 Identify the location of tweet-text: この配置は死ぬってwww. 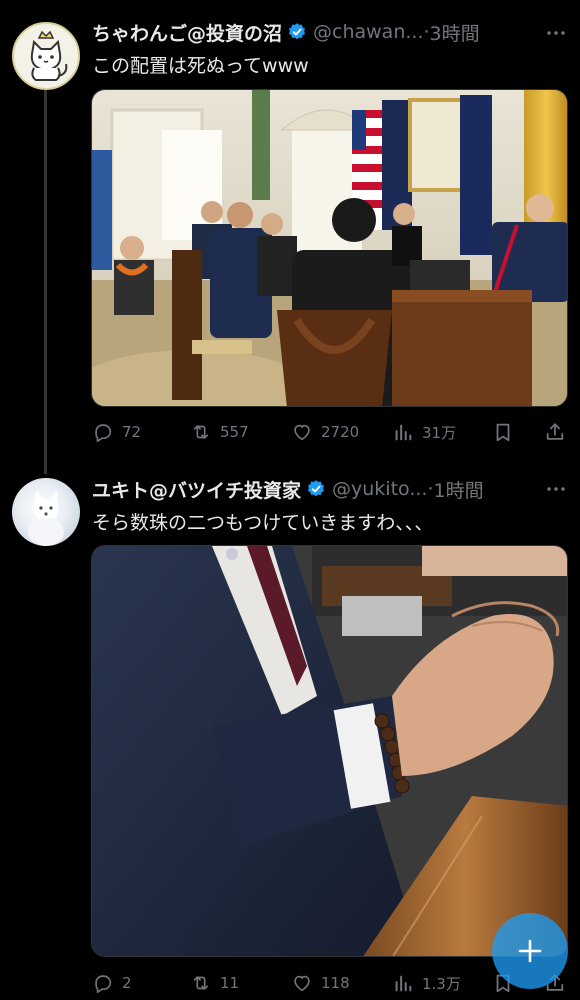
(200, 66).